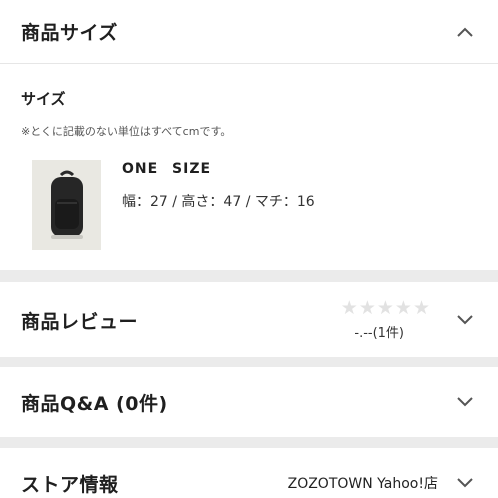 This screenshot has width=498, height=498. I want to click on store-name: ZOZOTOWN Yahoo!店, so click(362, 484).